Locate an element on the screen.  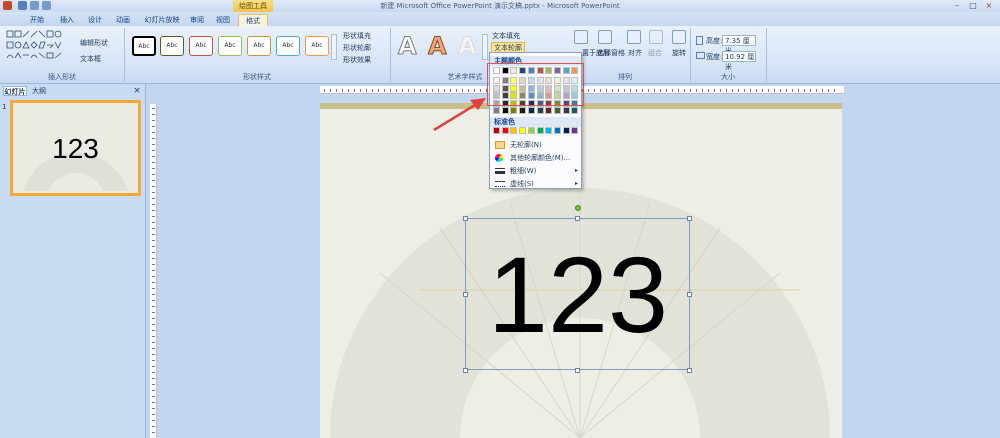
shape-style-3: Abc is located at coordinates (201, 46).